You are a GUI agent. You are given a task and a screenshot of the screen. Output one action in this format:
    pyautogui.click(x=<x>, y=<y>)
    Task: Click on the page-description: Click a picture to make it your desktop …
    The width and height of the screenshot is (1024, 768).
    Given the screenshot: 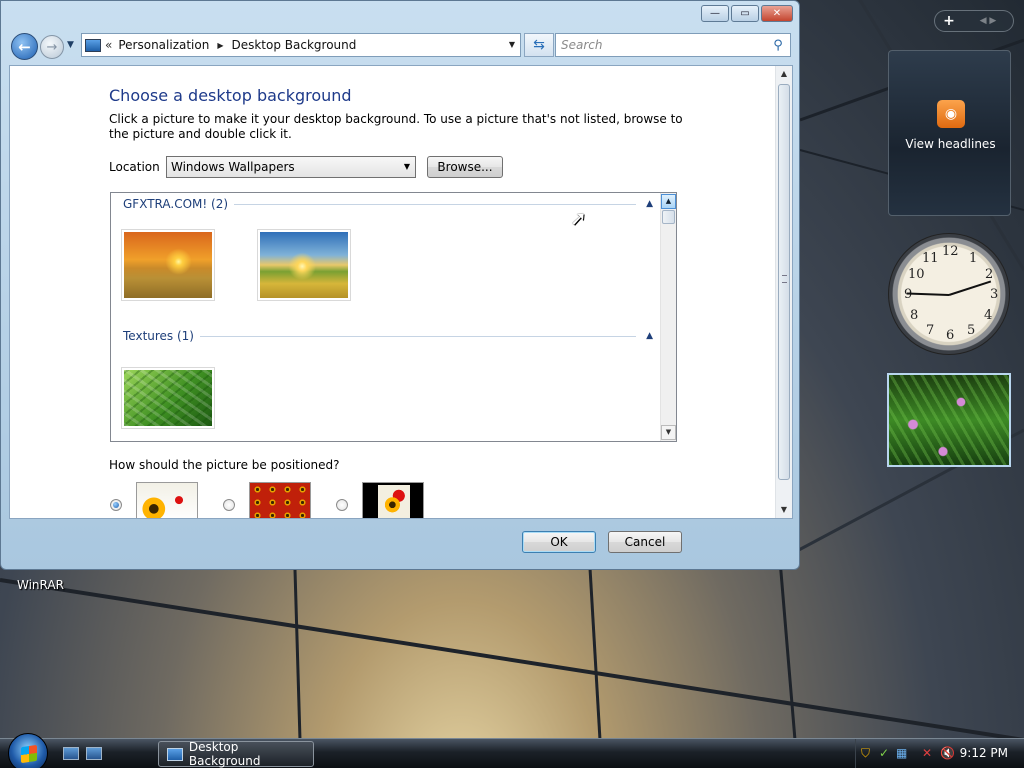 What is the action you would take?
    pyautogui.click(x=396, y=126)
    